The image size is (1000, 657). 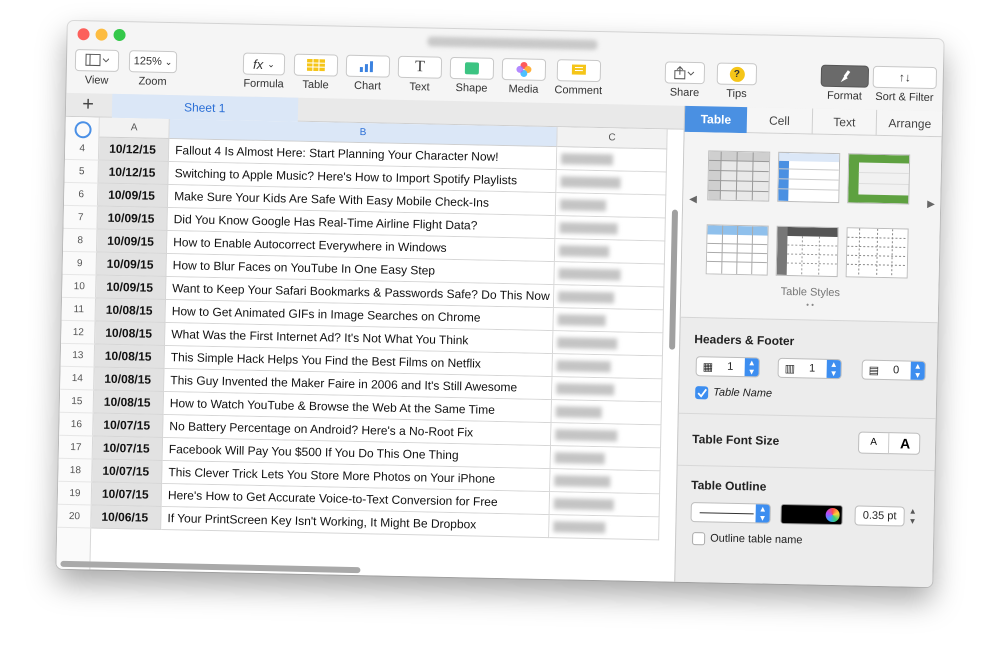 I want to click on zoom-window-button, so click(x=119, y=35).